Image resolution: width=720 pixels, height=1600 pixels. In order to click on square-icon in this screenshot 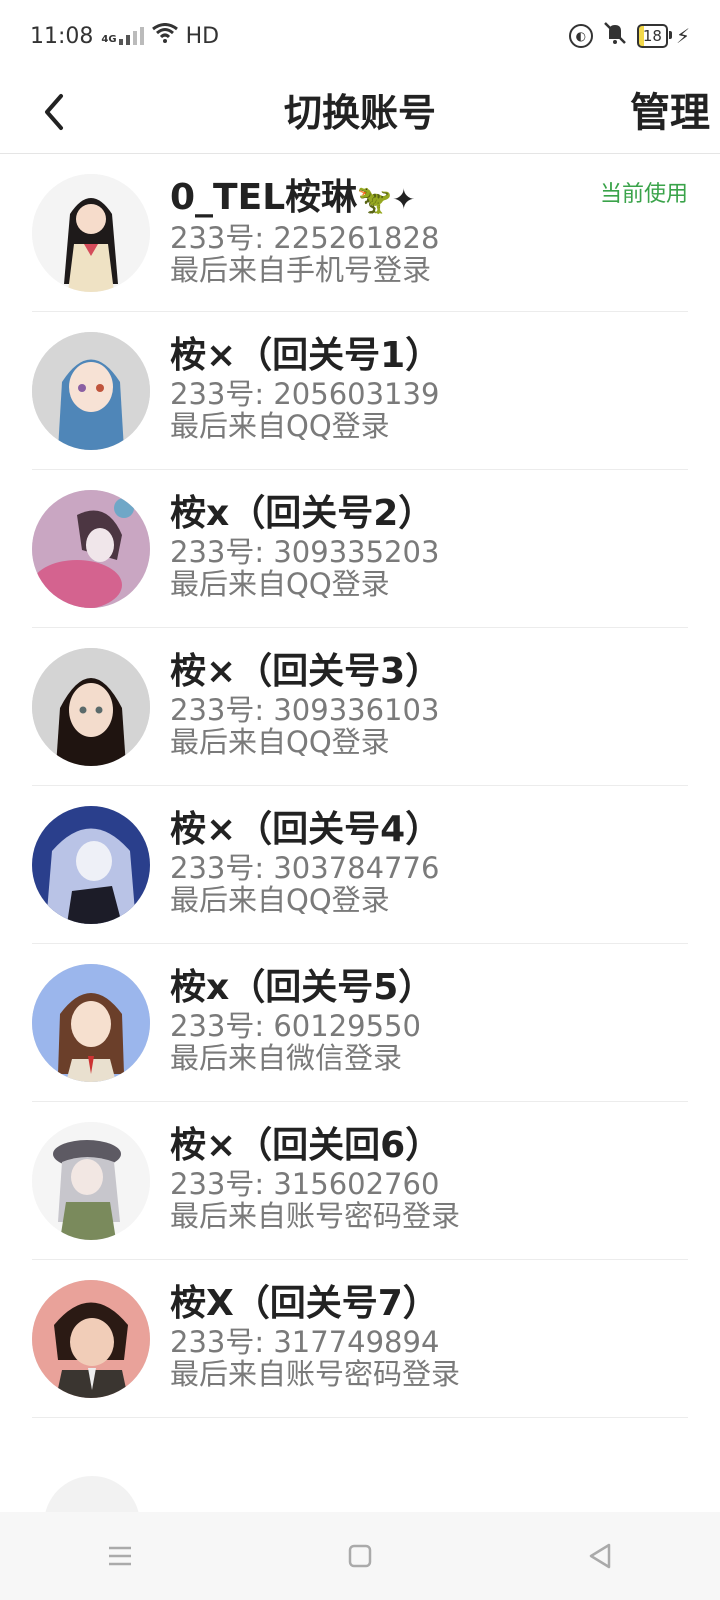, I will do `click(360, 1556)`.